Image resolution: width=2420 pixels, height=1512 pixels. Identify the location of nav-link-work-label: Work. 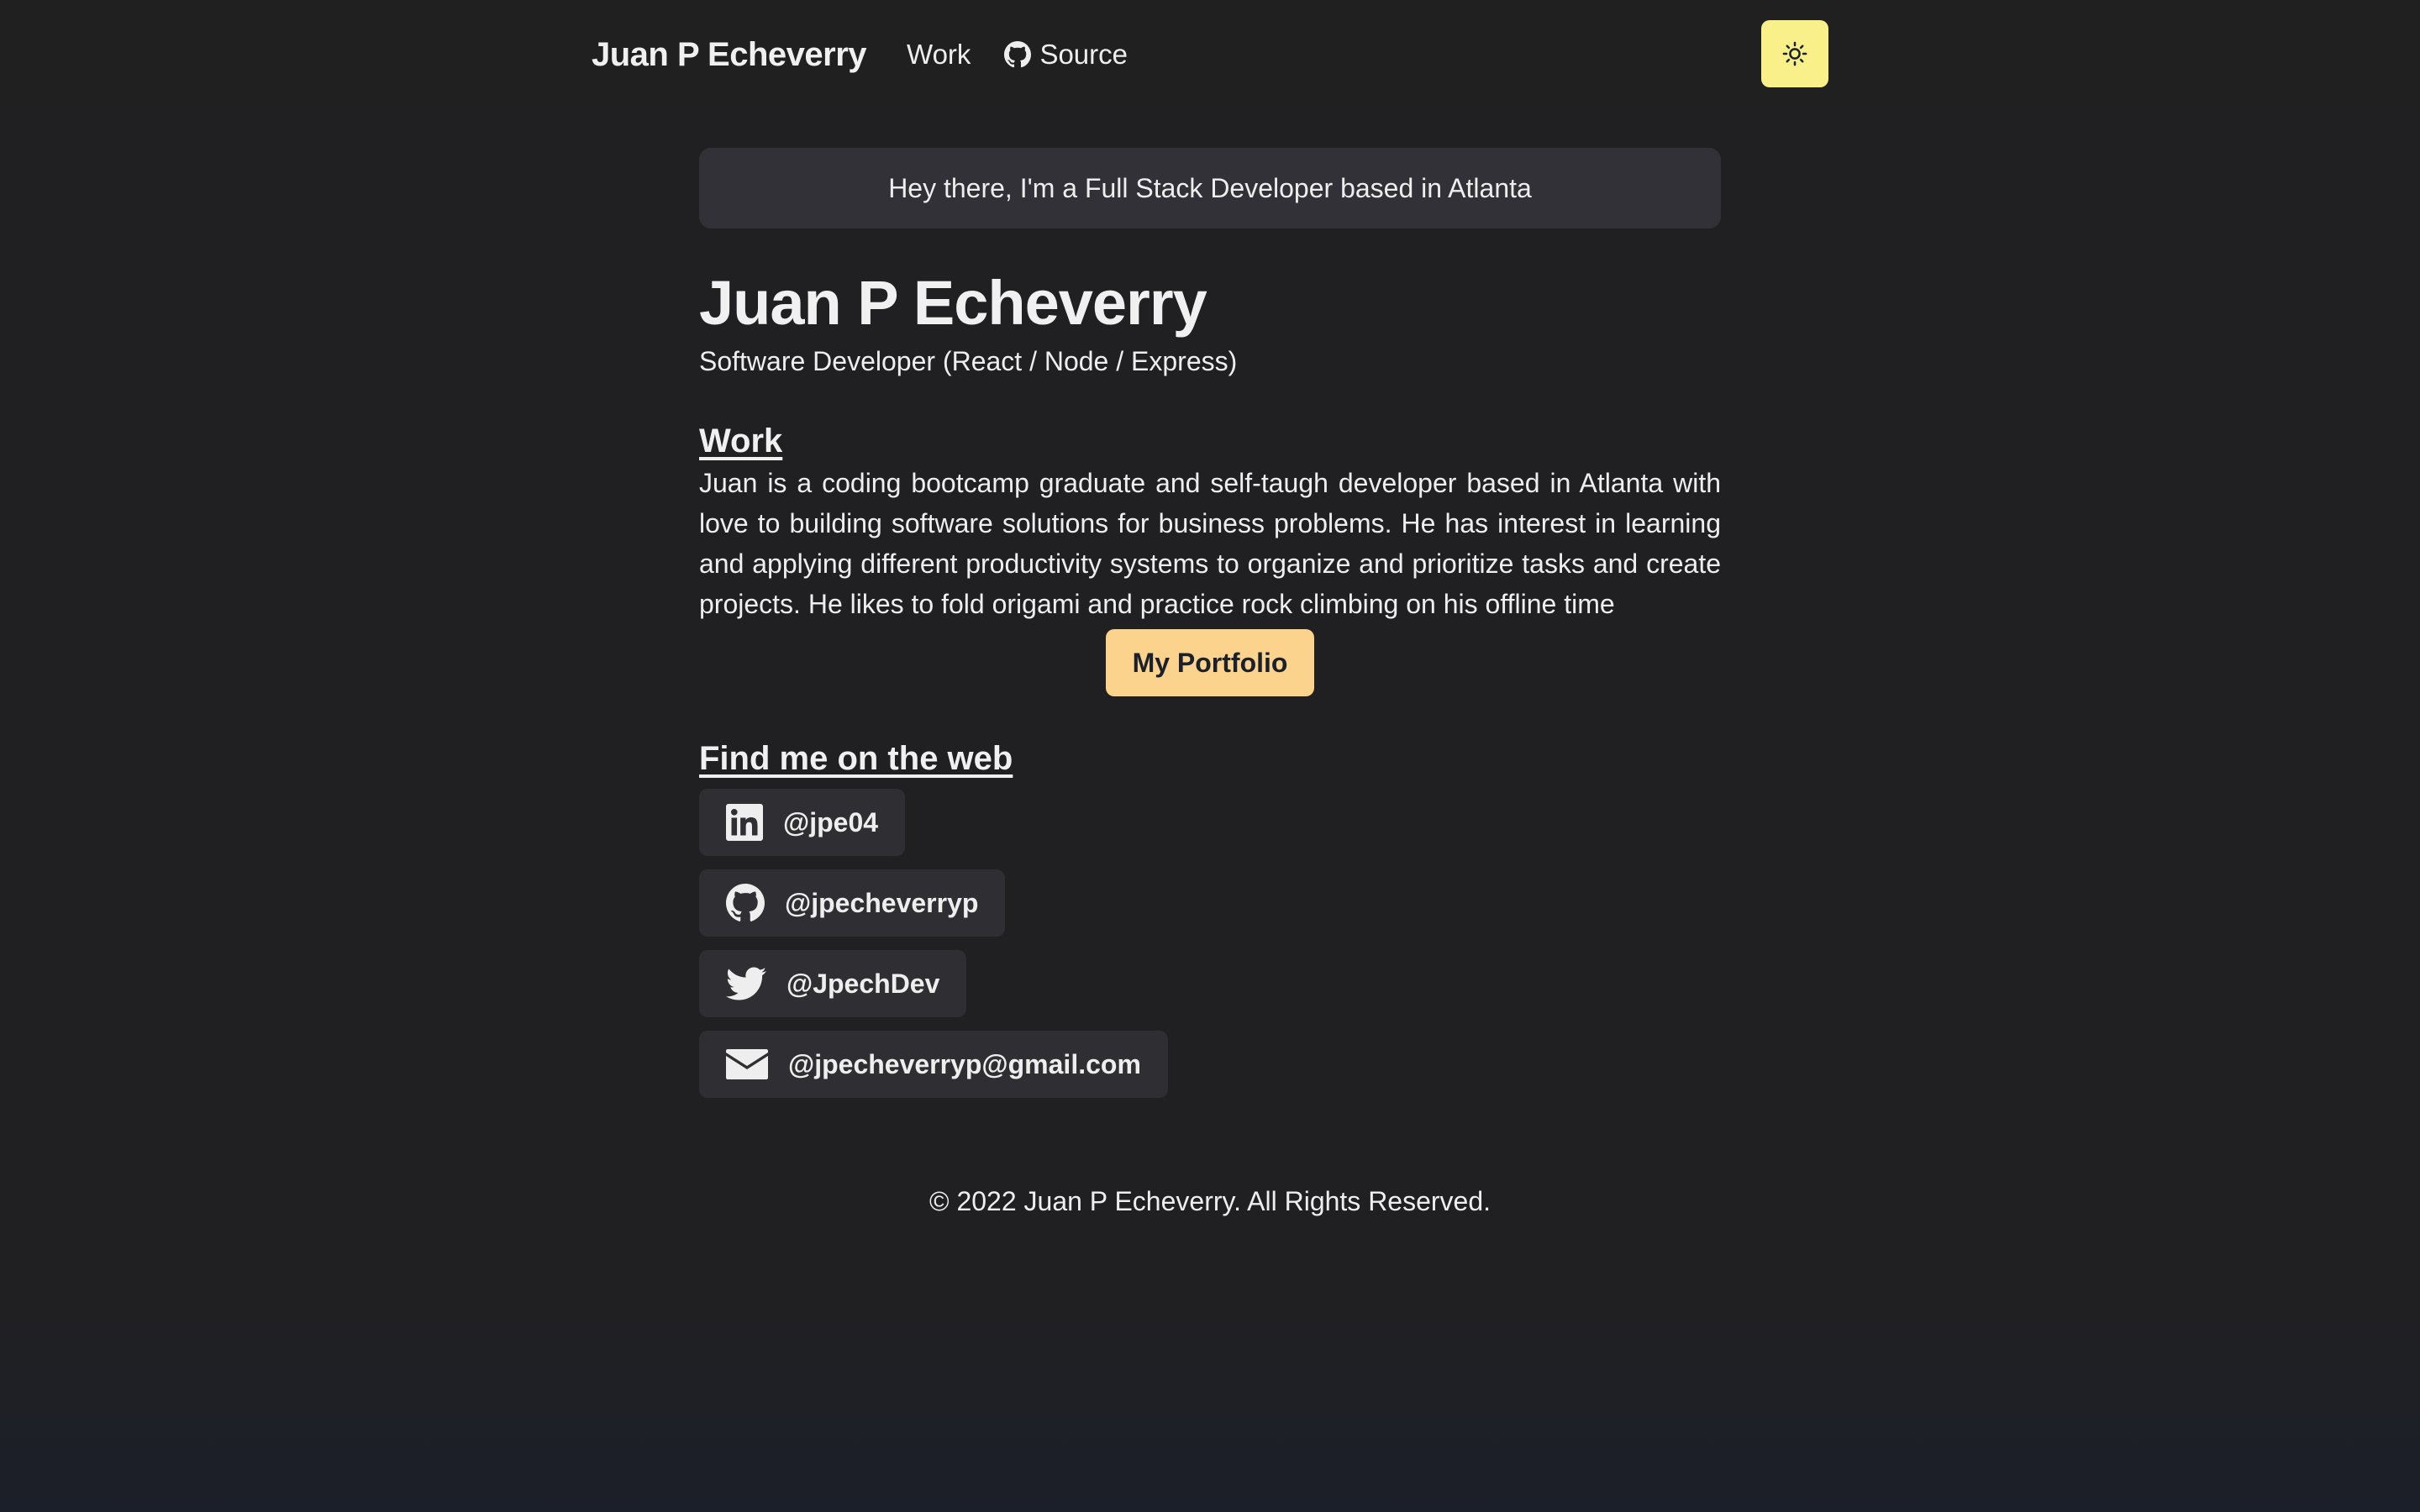
(939, 54).